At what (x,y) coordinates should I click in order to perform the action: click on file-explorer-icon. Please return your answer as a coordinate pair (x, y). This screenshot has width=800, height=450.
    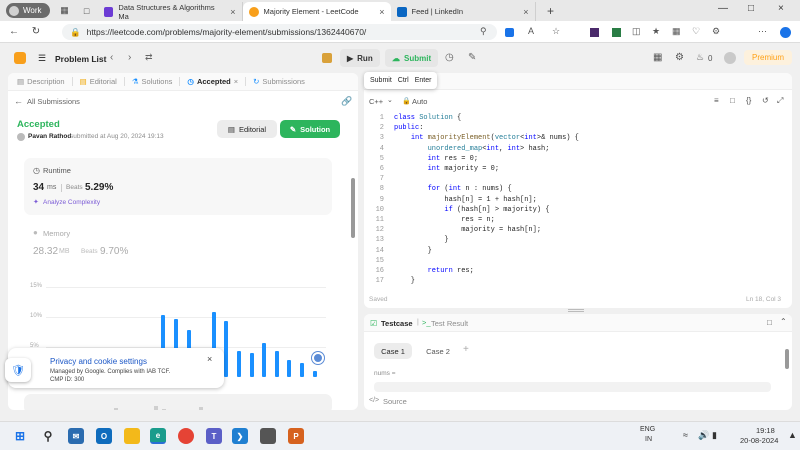
    Looking at the image, I should click on (132, 436).